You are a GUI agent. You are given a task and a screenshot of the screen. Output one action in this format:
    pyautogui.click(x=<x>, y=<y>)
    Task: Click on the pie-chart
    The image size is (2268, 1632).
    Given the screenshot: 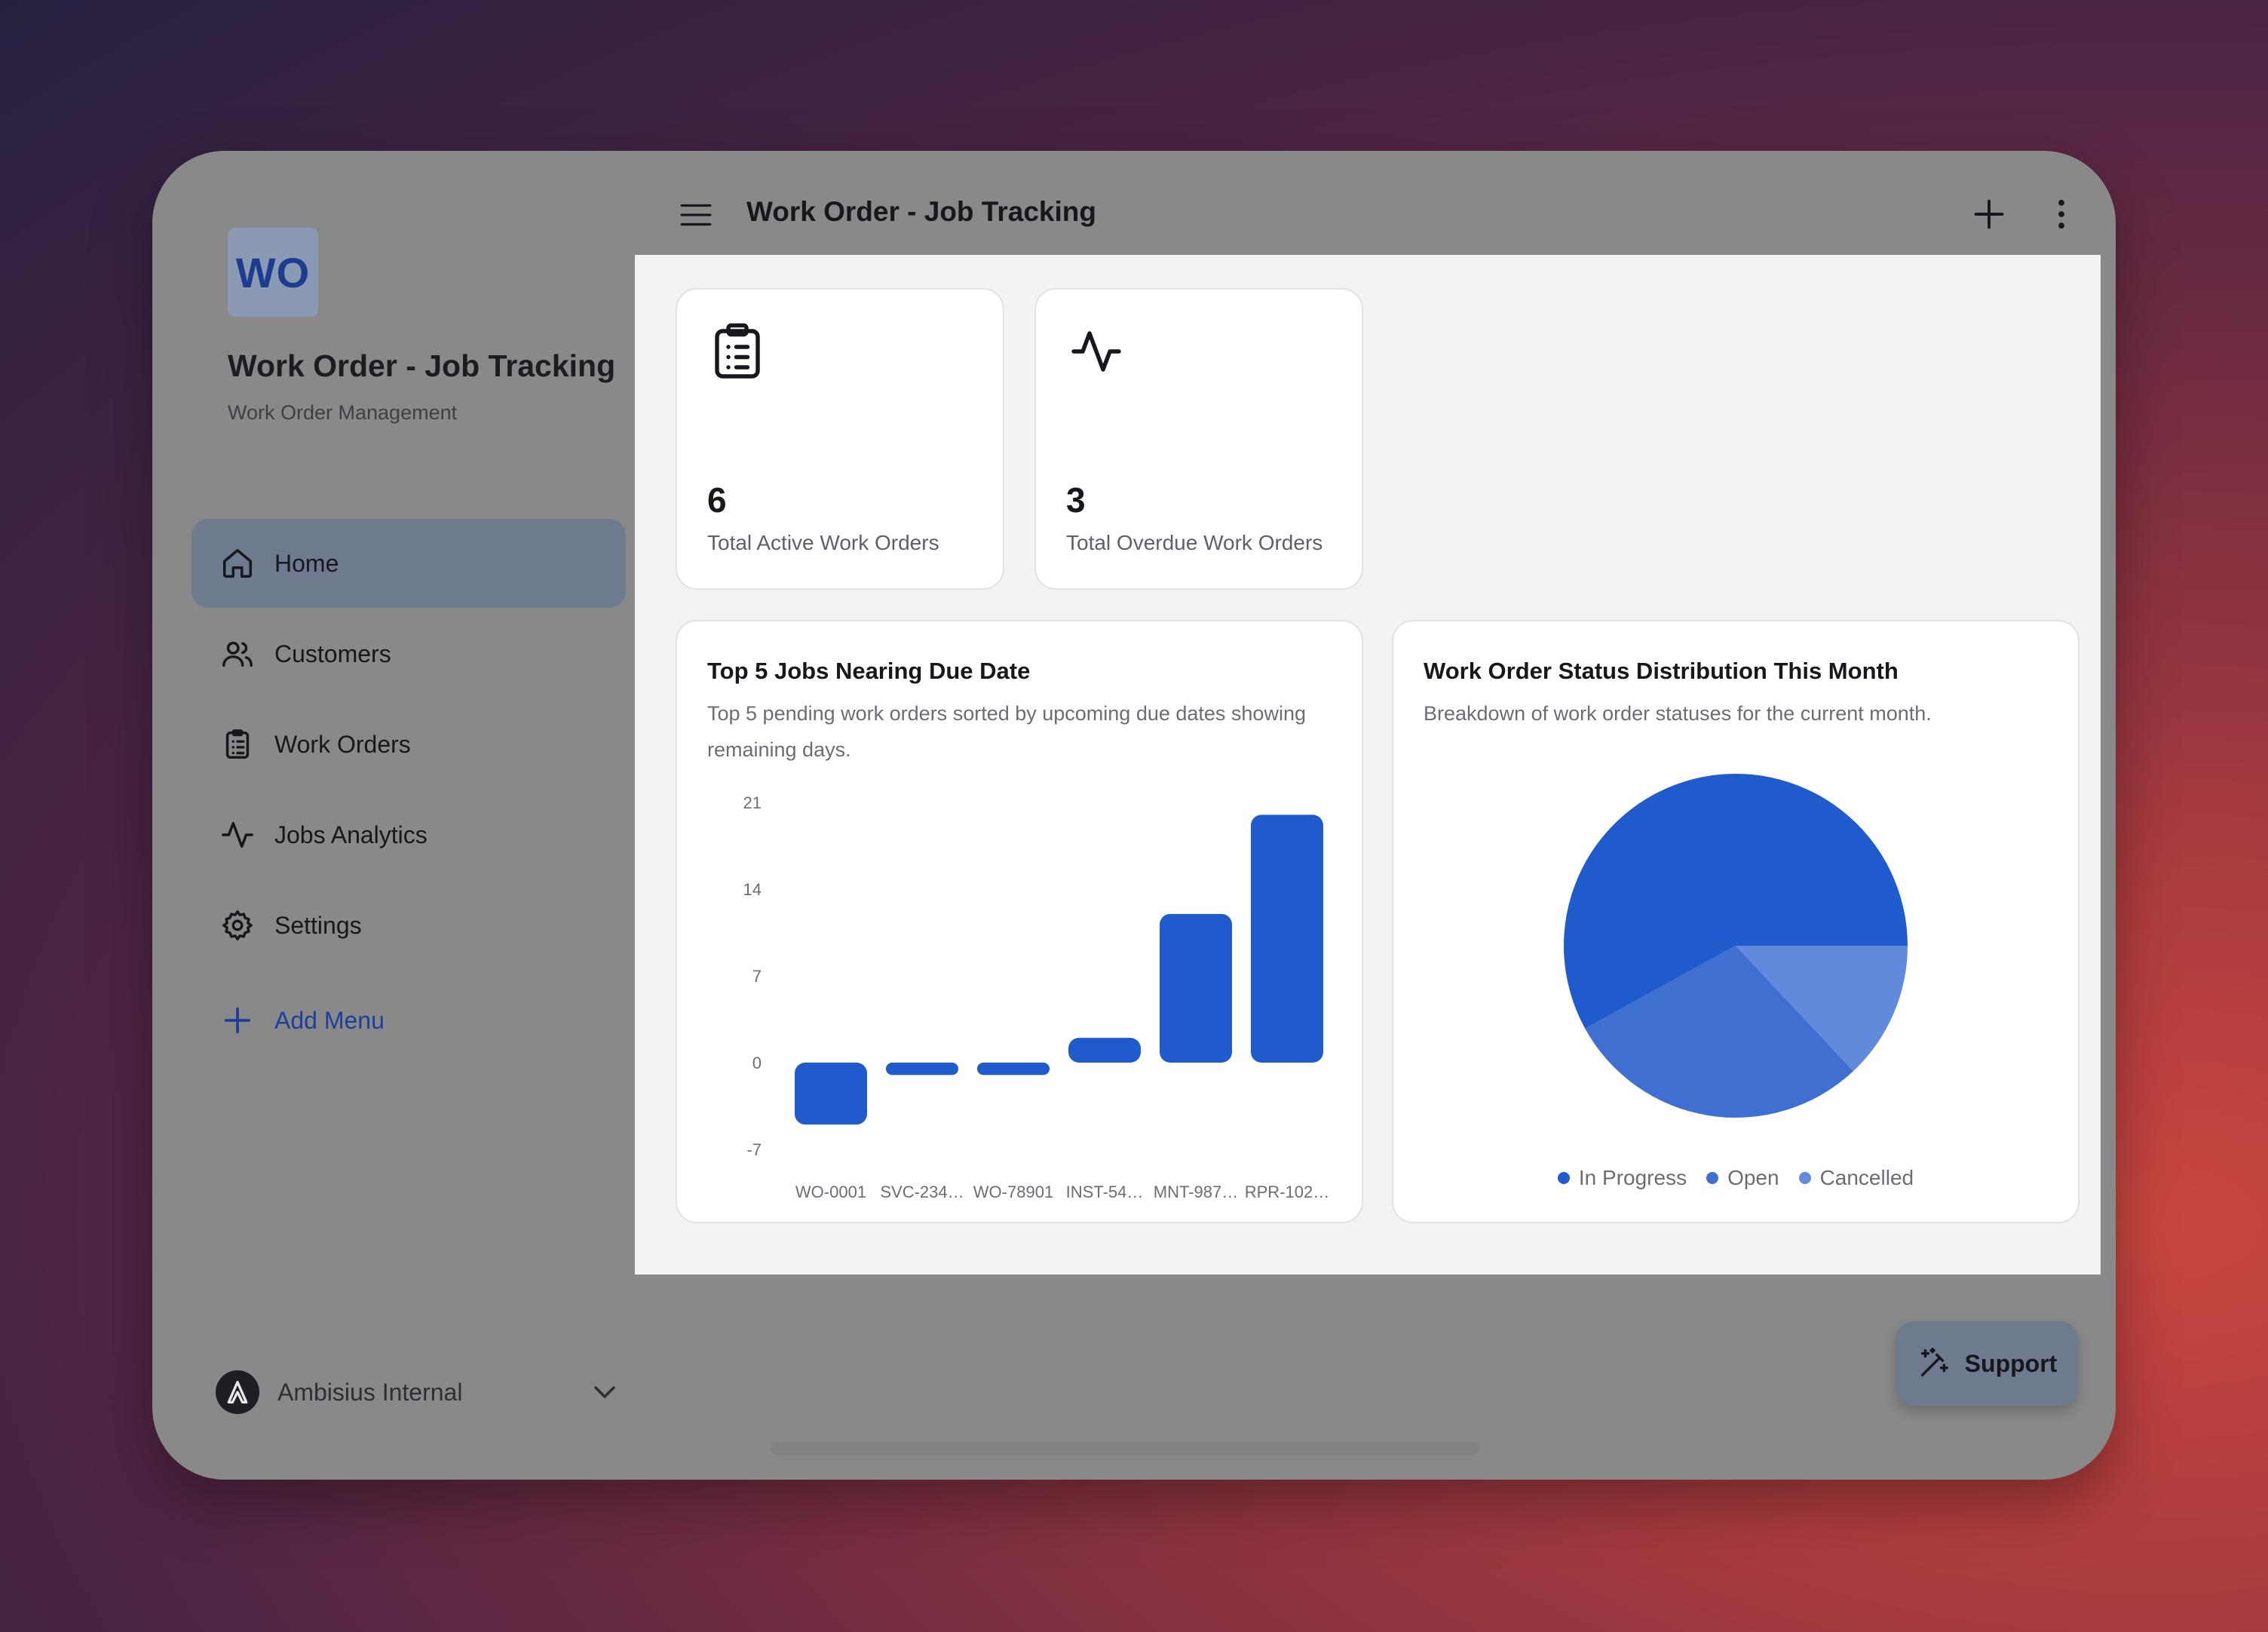 What is the action you would take?
    pyautogui.click(x=1736, y=946)
    